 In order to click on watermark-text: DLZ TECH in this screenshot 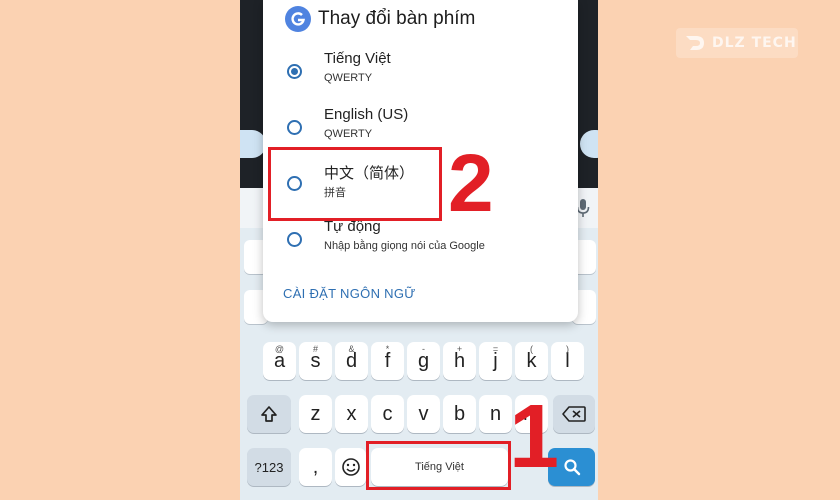, I will do `click(754, 43)`.